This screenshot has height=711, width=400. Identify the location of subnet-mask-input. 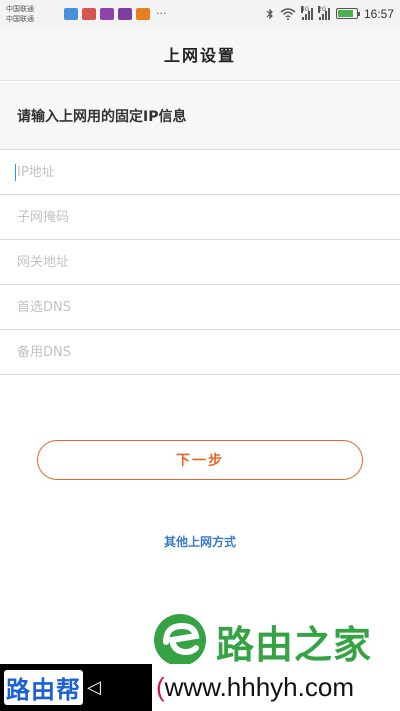
(197, 217).